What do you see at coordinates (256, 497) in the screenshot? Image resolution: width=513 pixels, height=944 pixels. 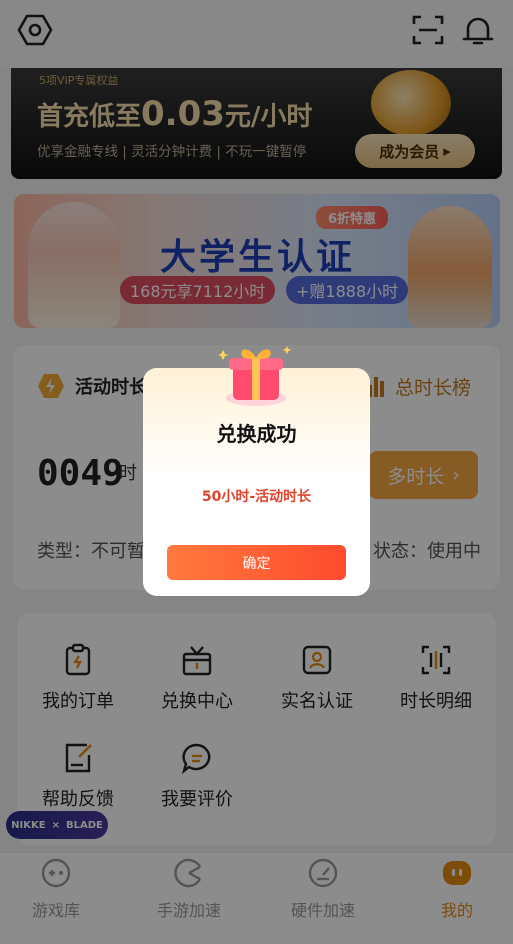 I see `dialog-reward-text: 50小时-活动时长` at bounding box center [256, 497].